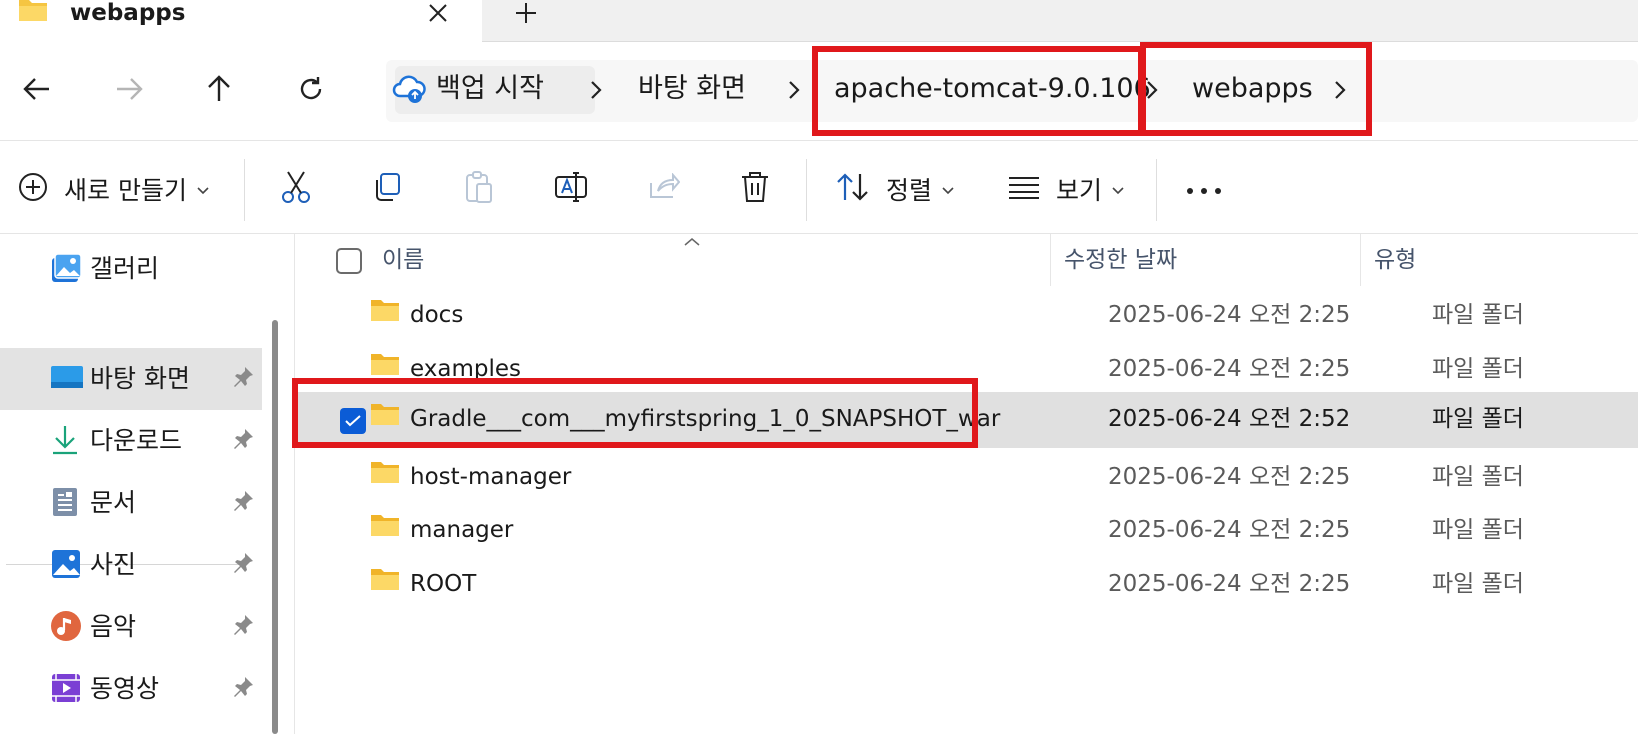  Describe the element at coordinates (125, 190) in the screenshot. I see `new-button-label: 새로 만들기` at that location.